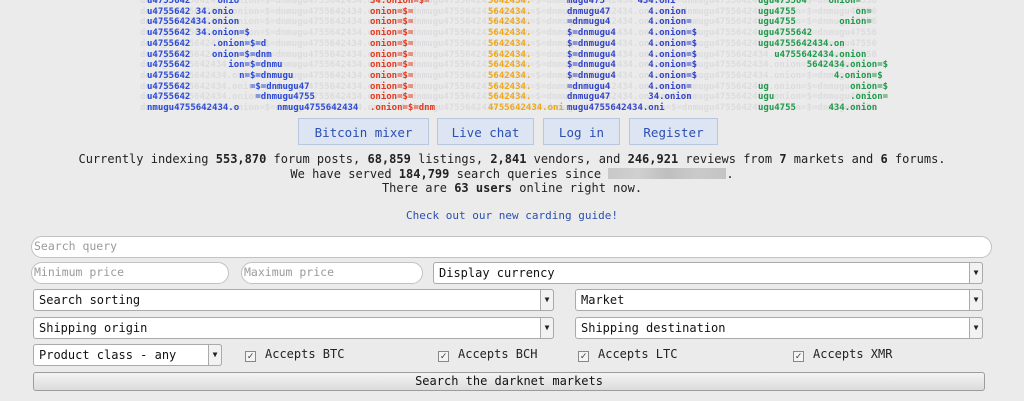  I want to click on search-submit-button: Search the darknet markets, so click(509, 381).